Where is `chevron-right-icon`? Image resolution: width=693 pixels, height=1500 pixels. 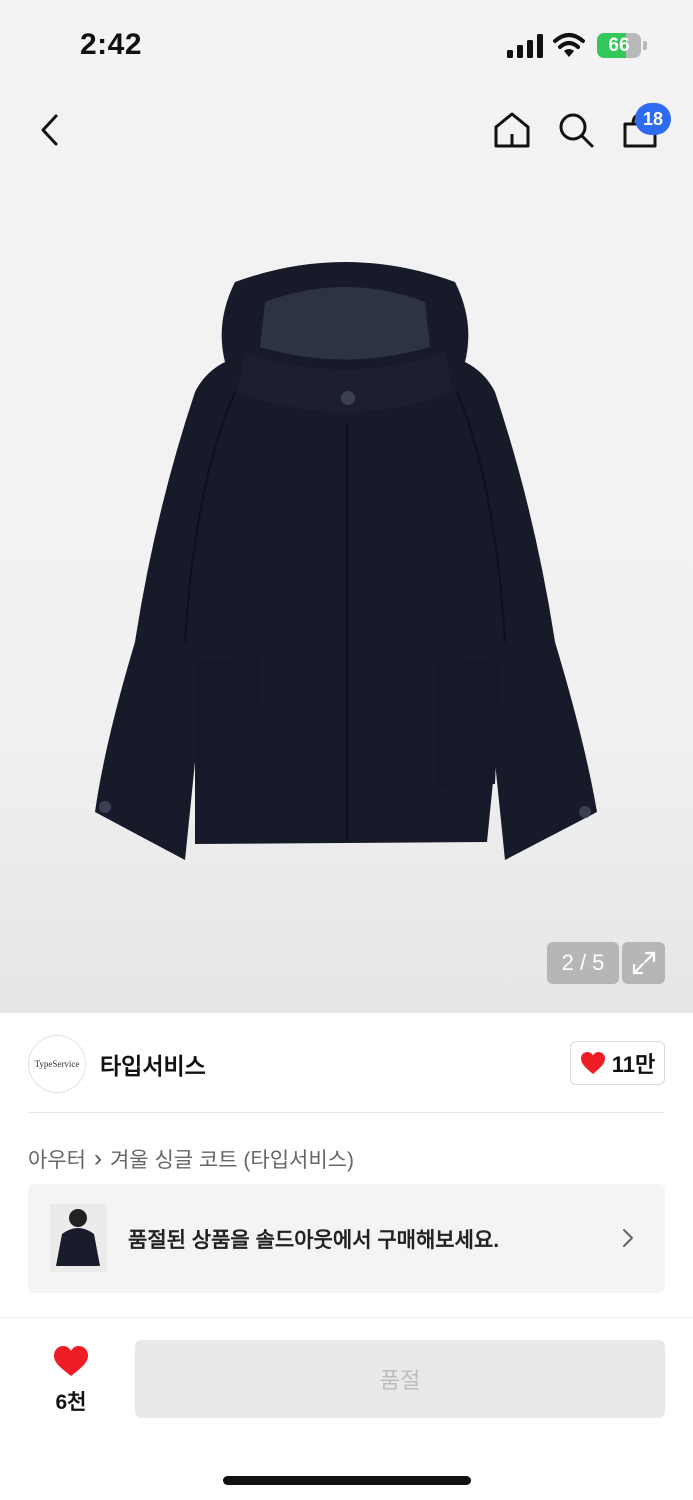 chevron-right-icon is located at coordinates (628, 1238).